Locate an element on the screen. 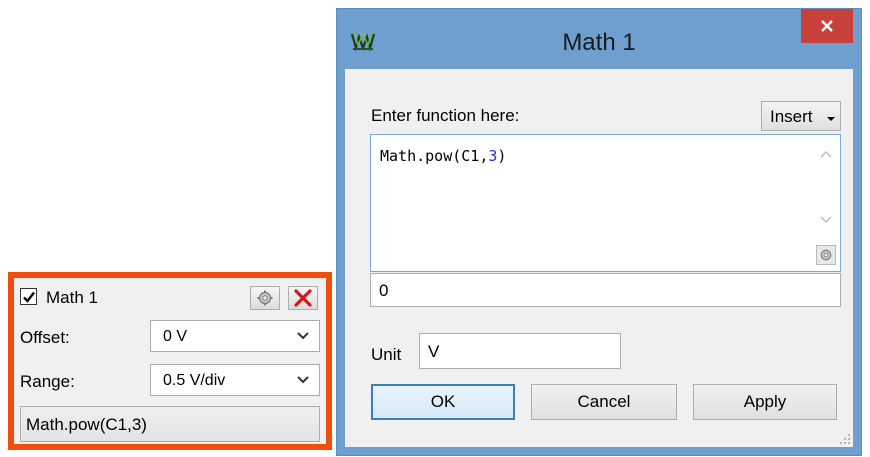 This screenshot has width=870, height=457. offset-select: 0 V is located at coordinates (235, 336).